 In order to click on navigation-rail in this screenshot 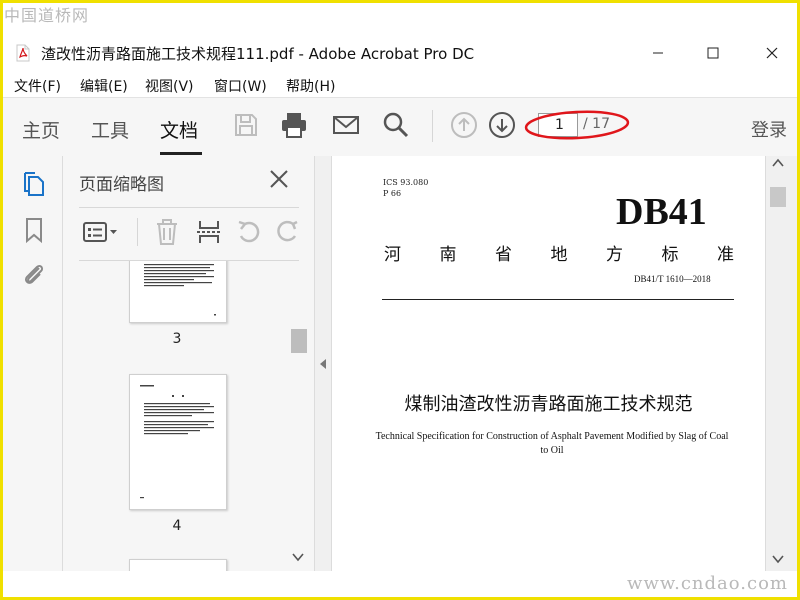, I will do `click(33, 363)`.